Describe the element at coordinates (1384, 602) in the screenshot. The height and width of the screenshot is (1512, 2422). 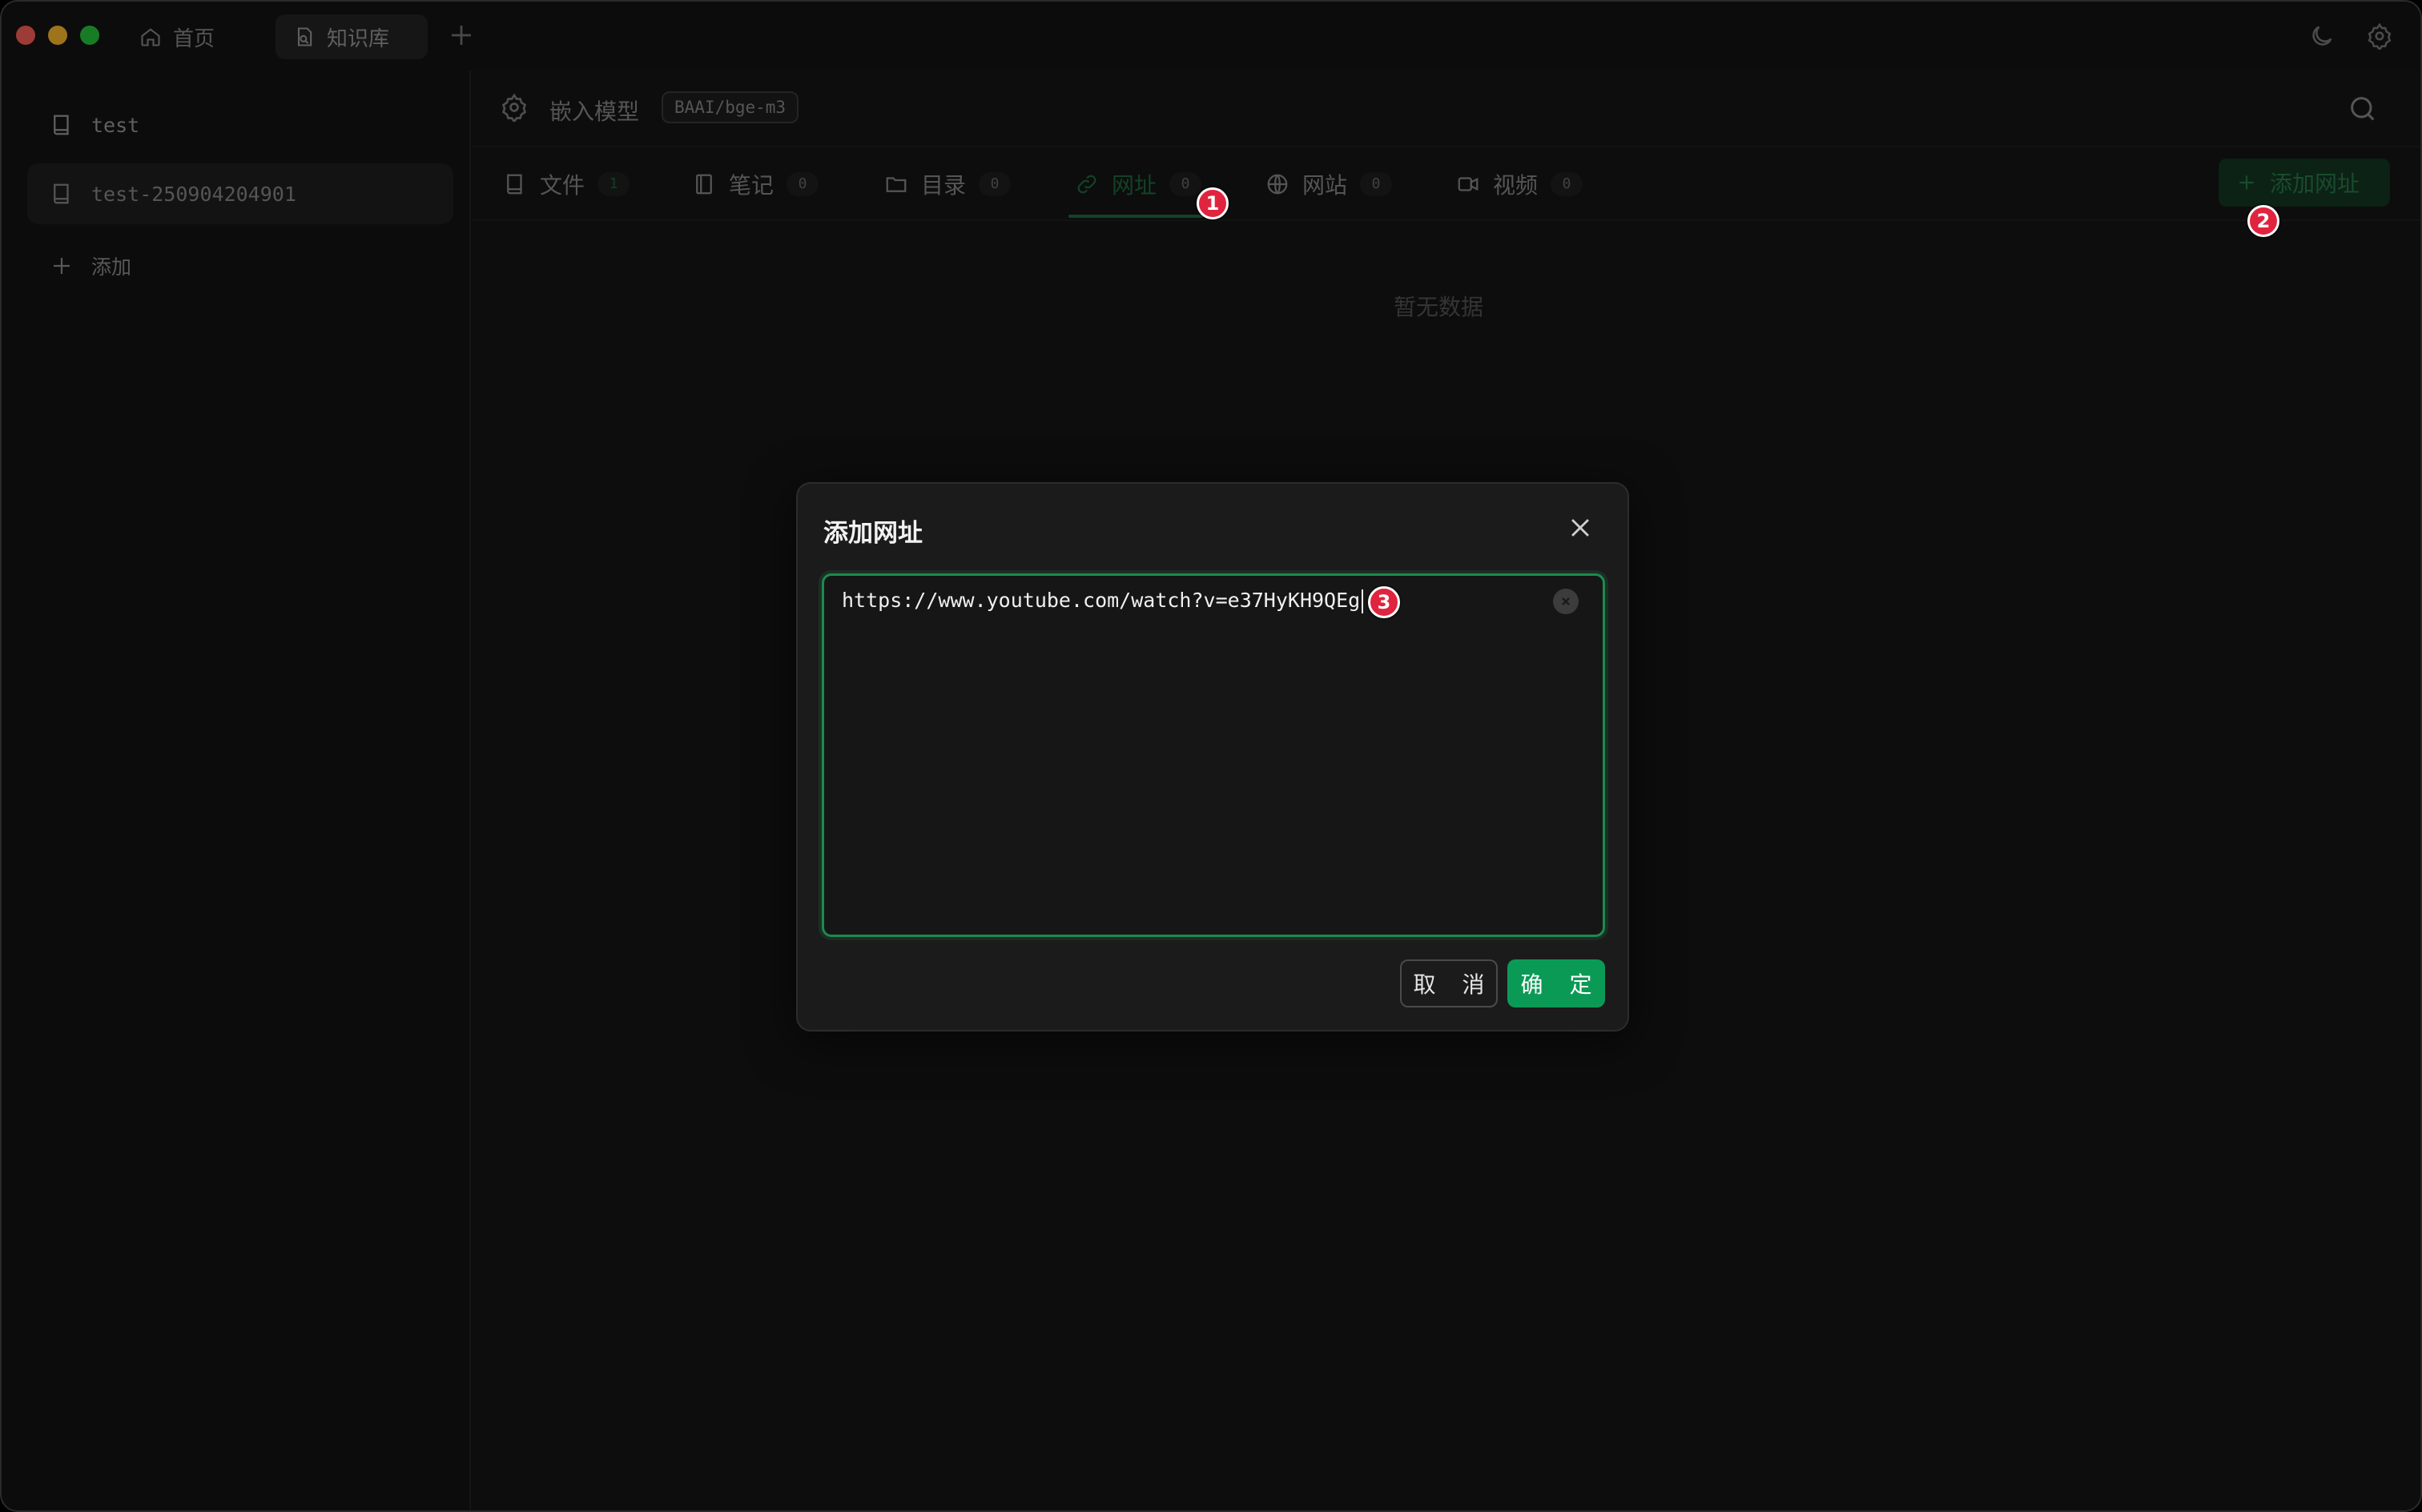
I see `step-marker-3: 3` at that location.